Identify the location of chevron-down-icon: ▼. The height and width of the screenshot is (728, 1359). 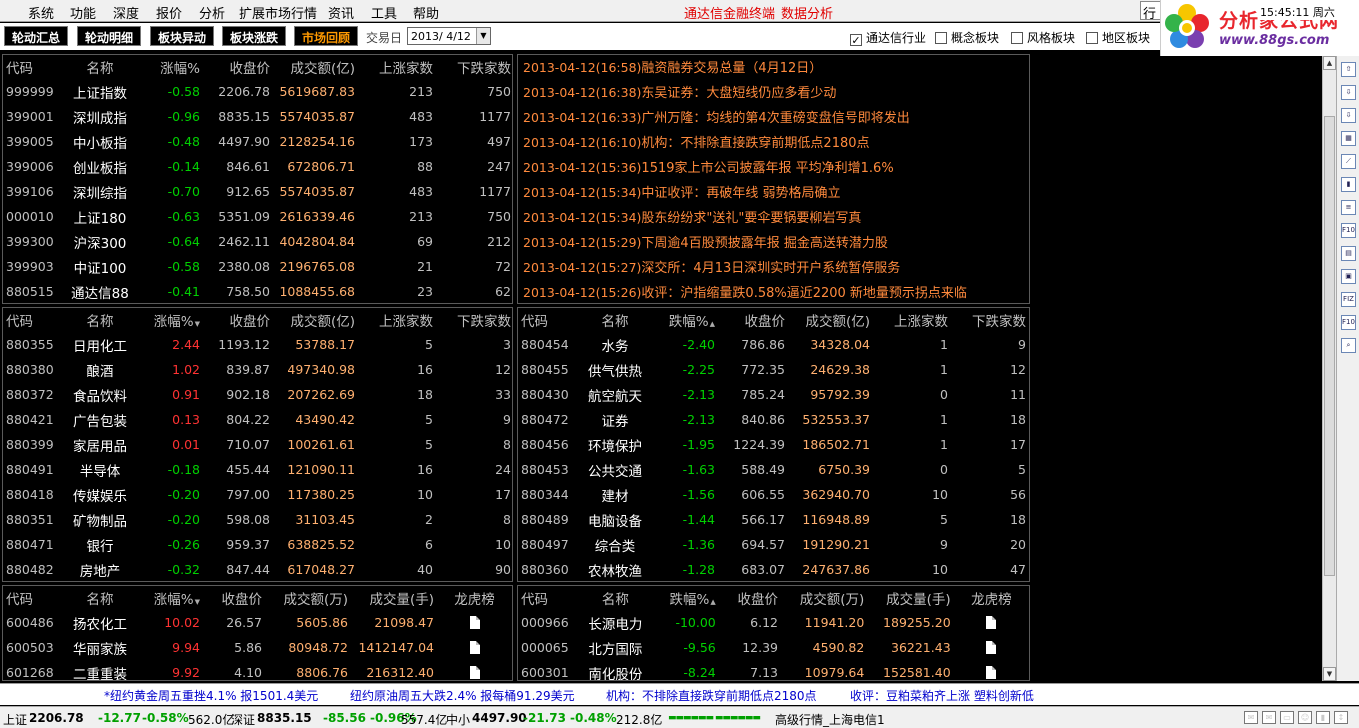
(483, 36).